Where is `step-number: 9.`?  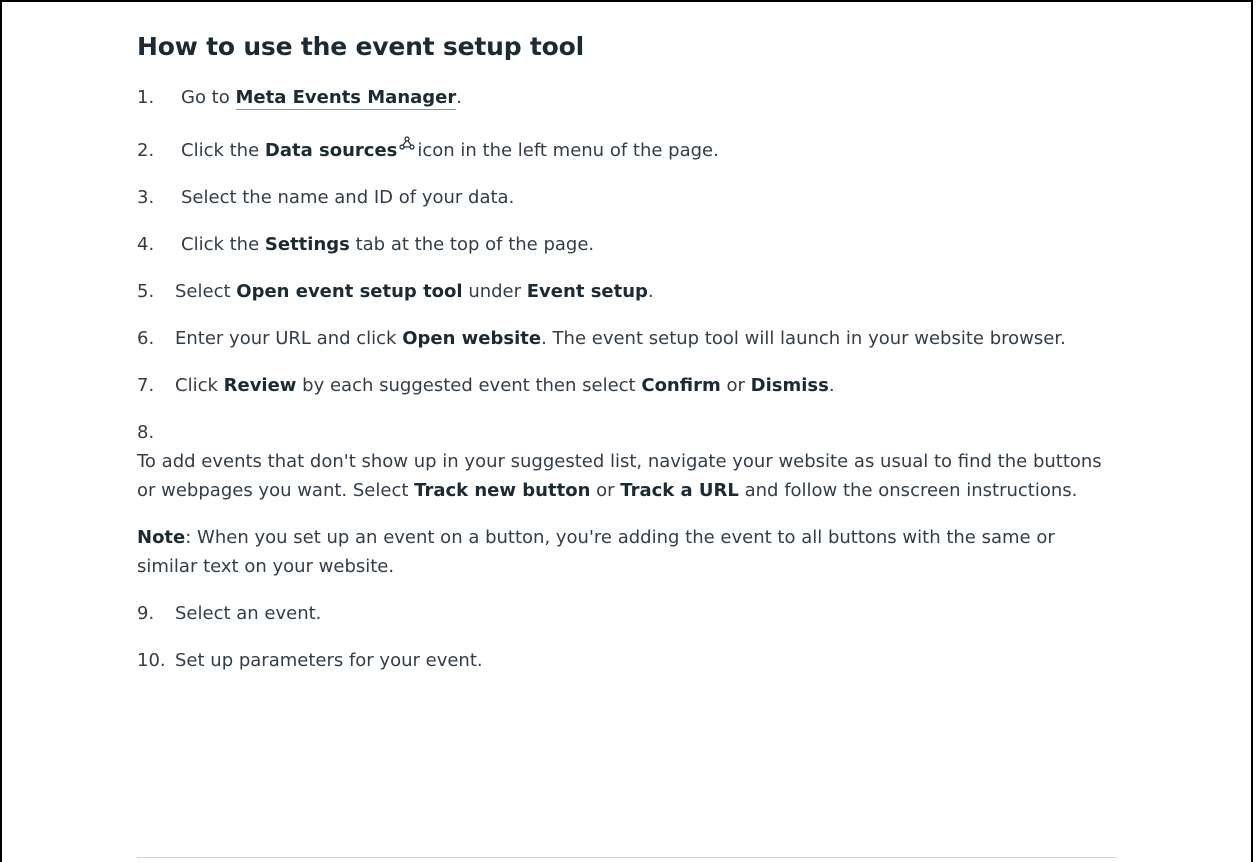
step-number: 9. is located at coordinates (146, 613).